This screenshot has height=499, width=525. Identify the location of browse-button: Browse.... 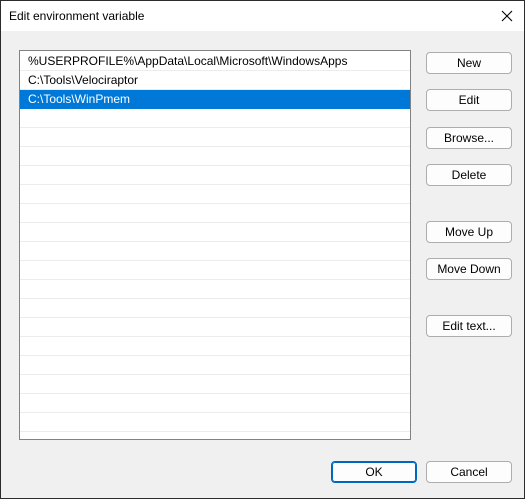
(469, 138).